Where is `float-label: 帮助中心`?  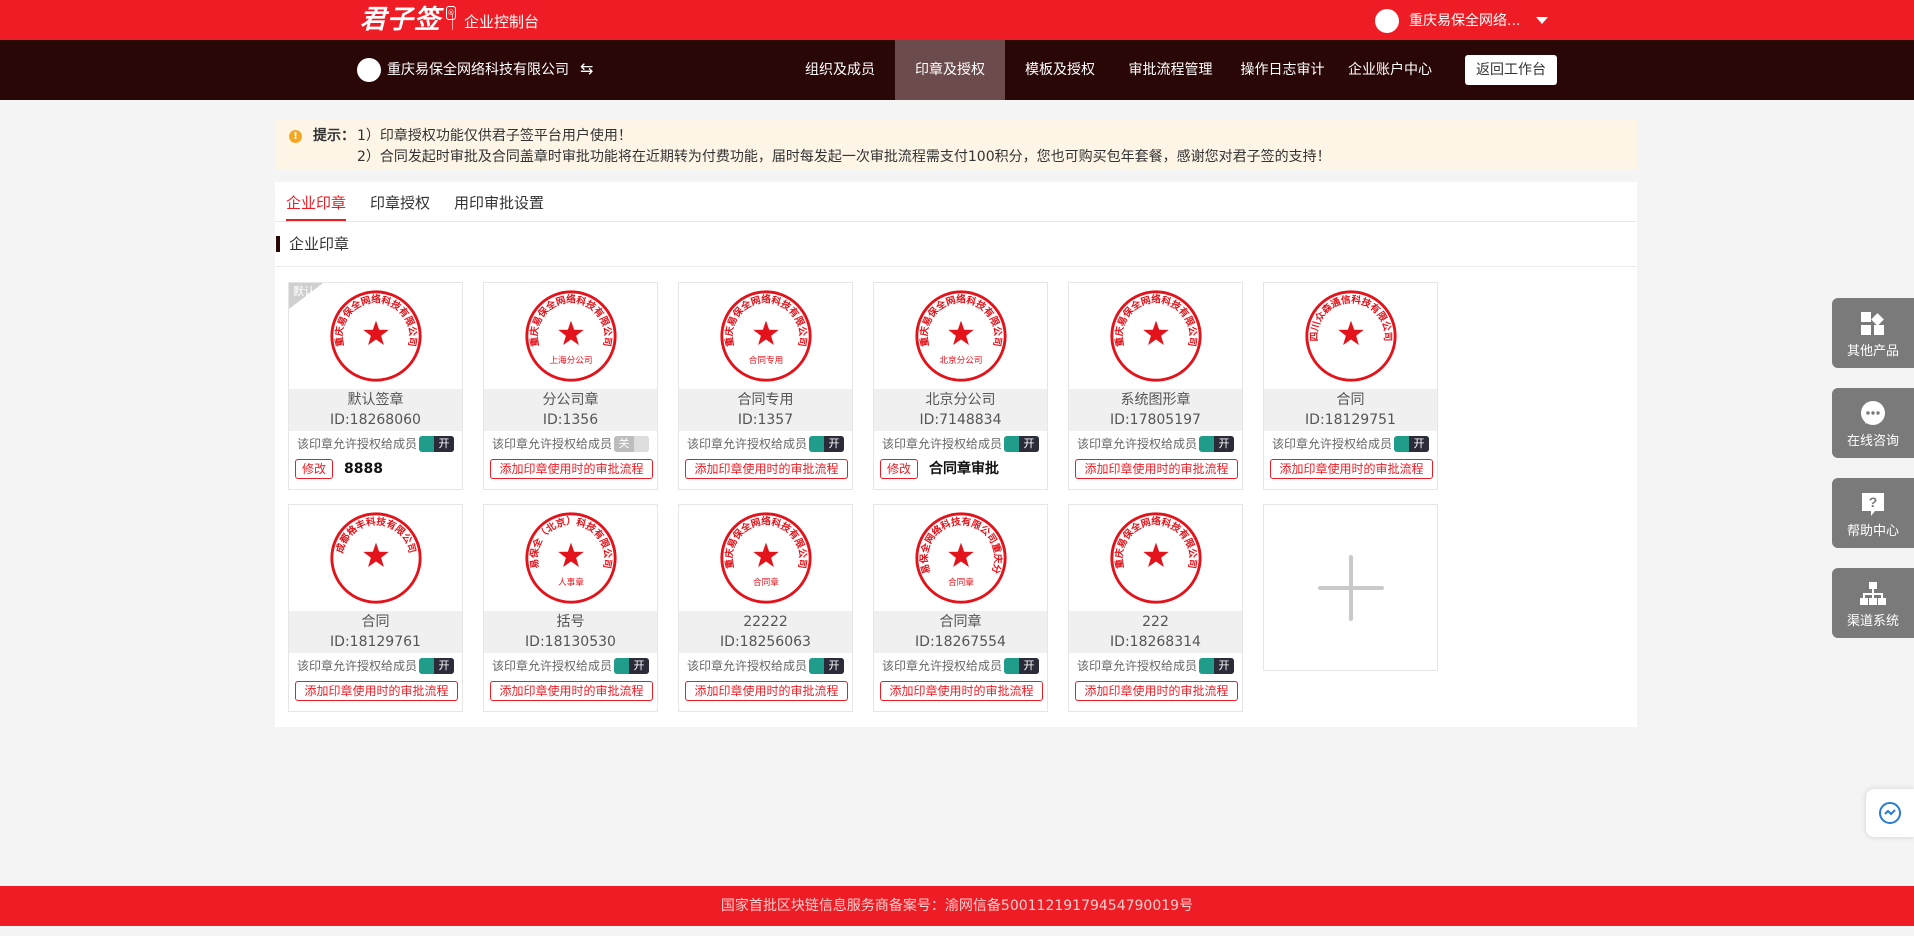
float-label: 帮助中心 is located at coordinates (1872, 531).